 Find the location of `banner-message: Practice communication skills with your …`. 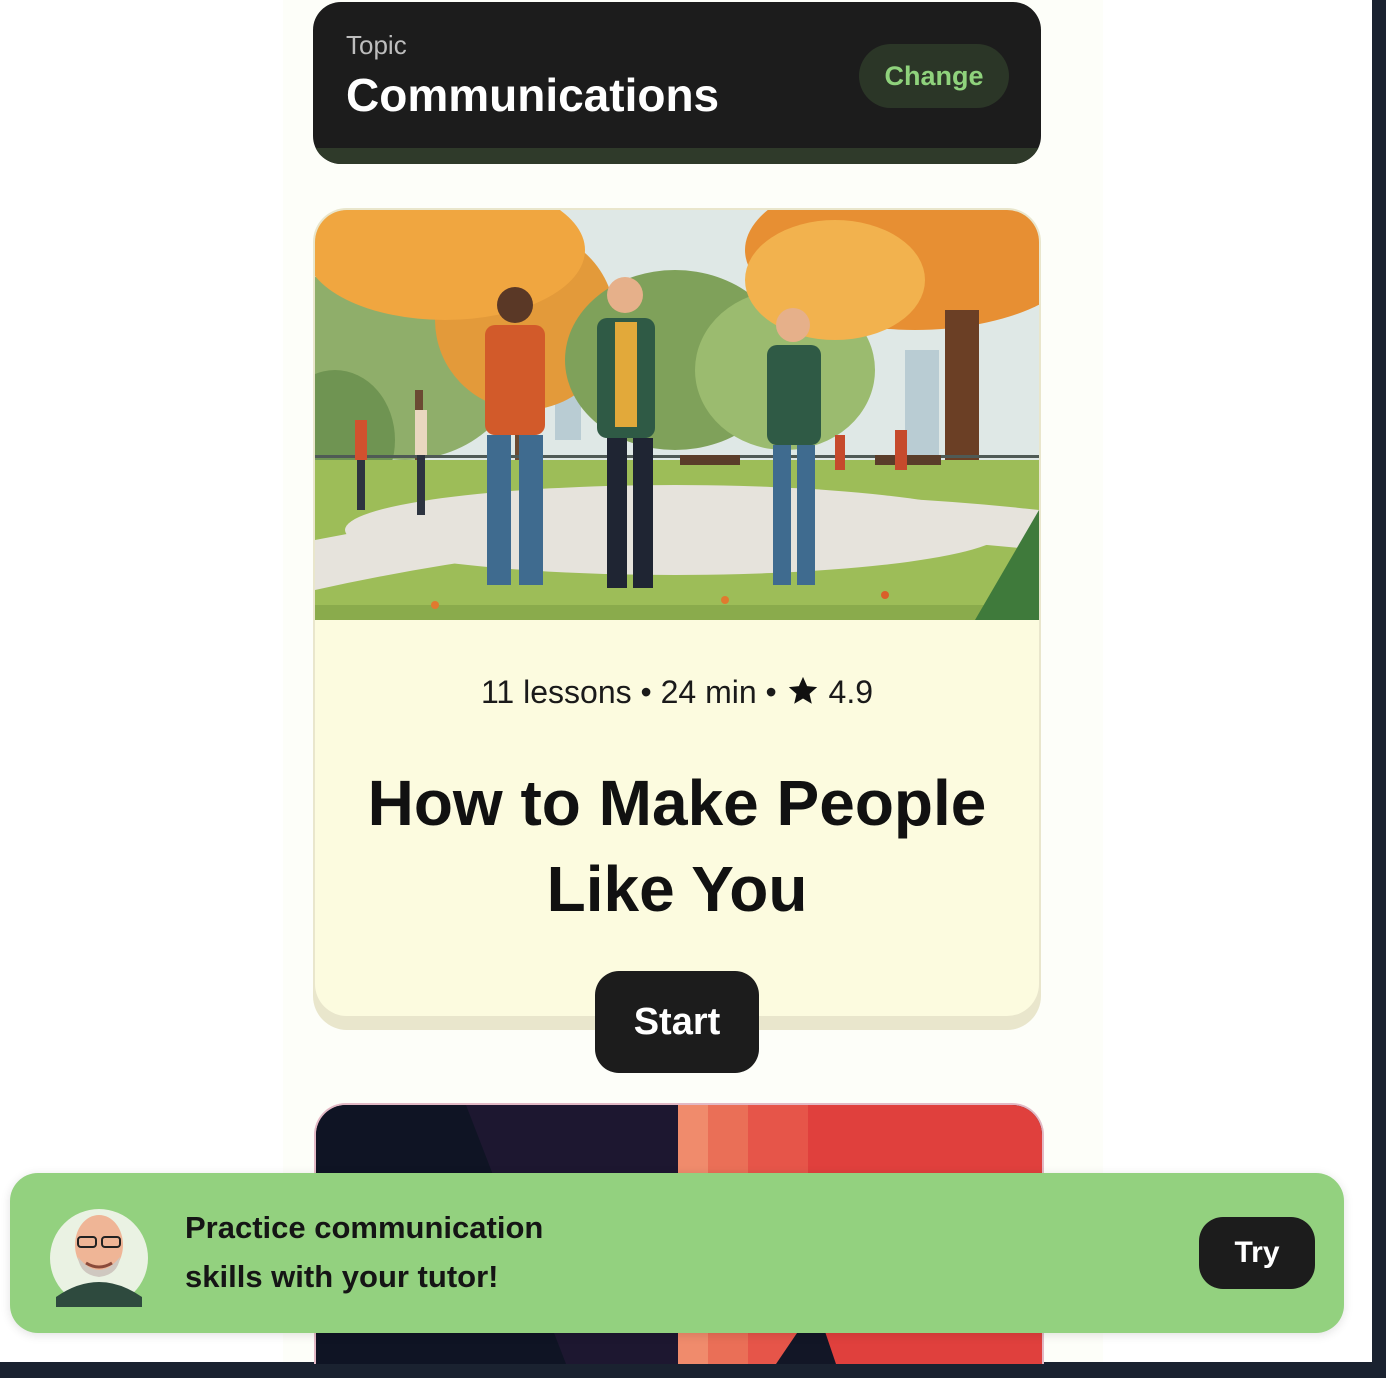

banner-message: Practice communication skills with your … is located at coordinates (465, 1252).